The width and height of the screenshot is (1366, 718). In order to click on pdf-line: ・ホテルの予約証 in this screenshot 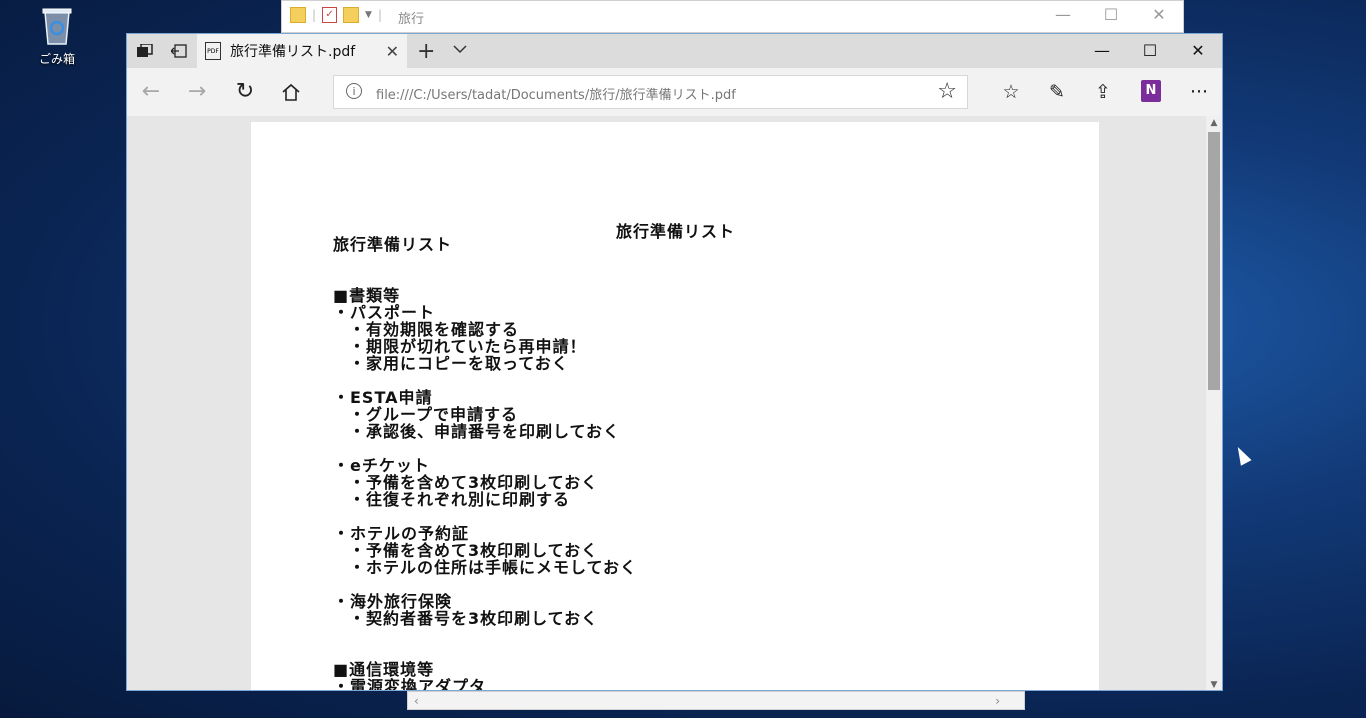, I will do `click(401, 533)`.